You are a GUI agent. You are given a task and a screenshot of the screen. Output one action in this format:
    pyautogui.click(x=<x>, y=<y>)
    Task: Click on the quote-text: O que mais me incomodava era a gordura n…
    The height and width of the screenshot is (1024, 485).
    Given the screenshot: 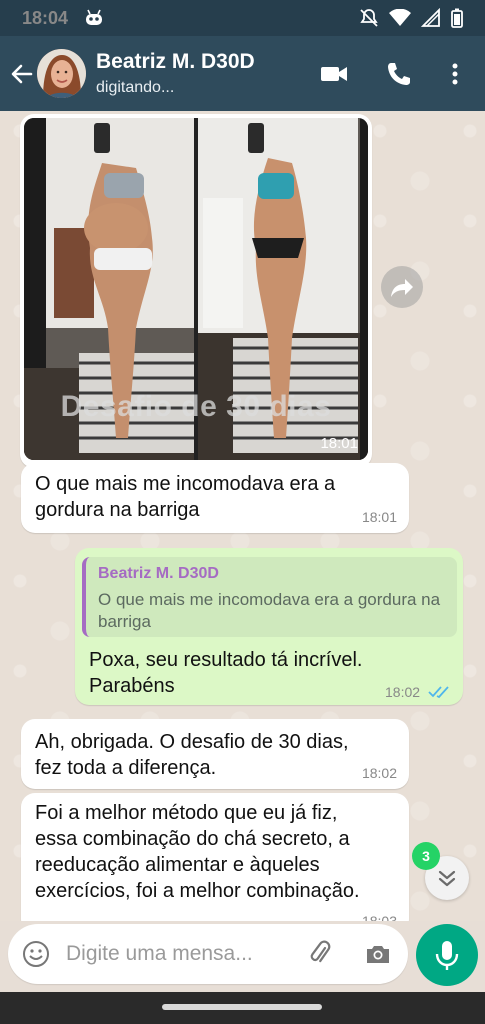 What is the action you would take?
    pyautogui.click(x=269, y=610)
    